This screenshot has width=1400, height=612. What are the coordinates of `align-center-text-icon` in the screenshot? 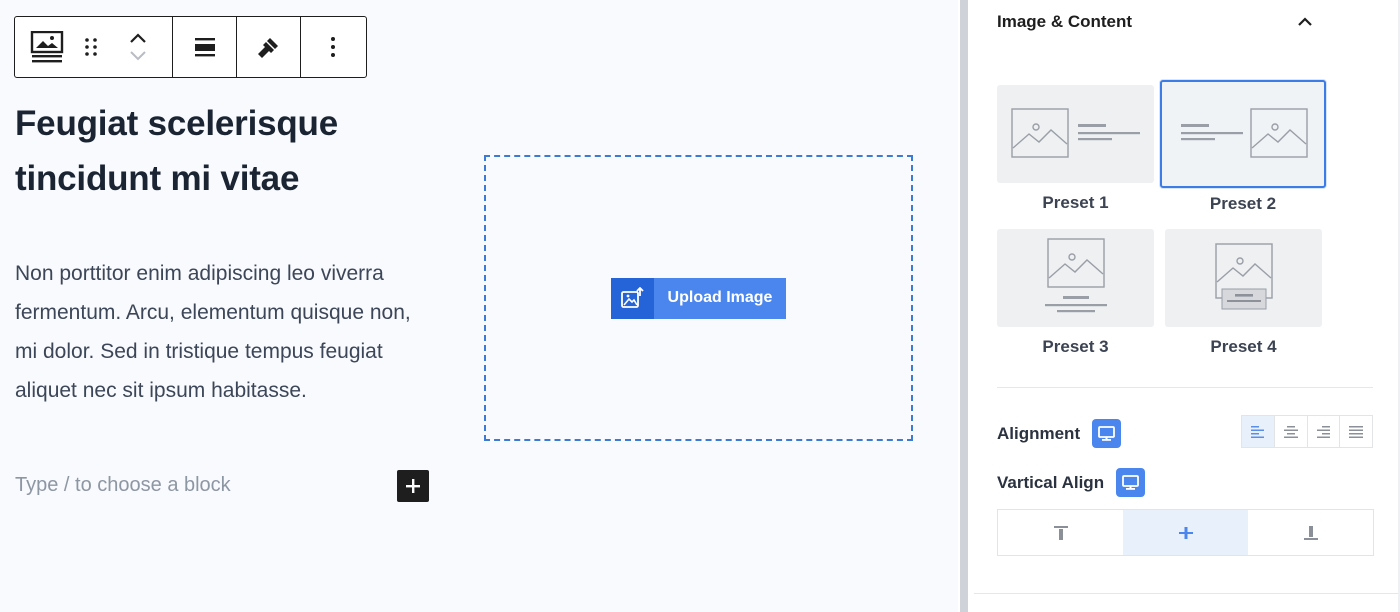 It's located at (1290, 431).